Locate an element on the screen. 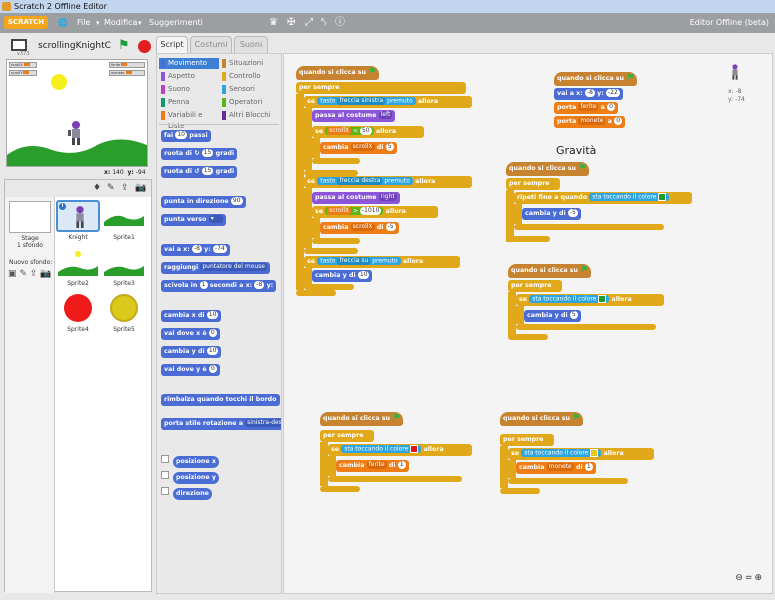 The image size is (775, 600). block-change-variable: cambia scrollX di 5 is located at coordinates (358, 148).